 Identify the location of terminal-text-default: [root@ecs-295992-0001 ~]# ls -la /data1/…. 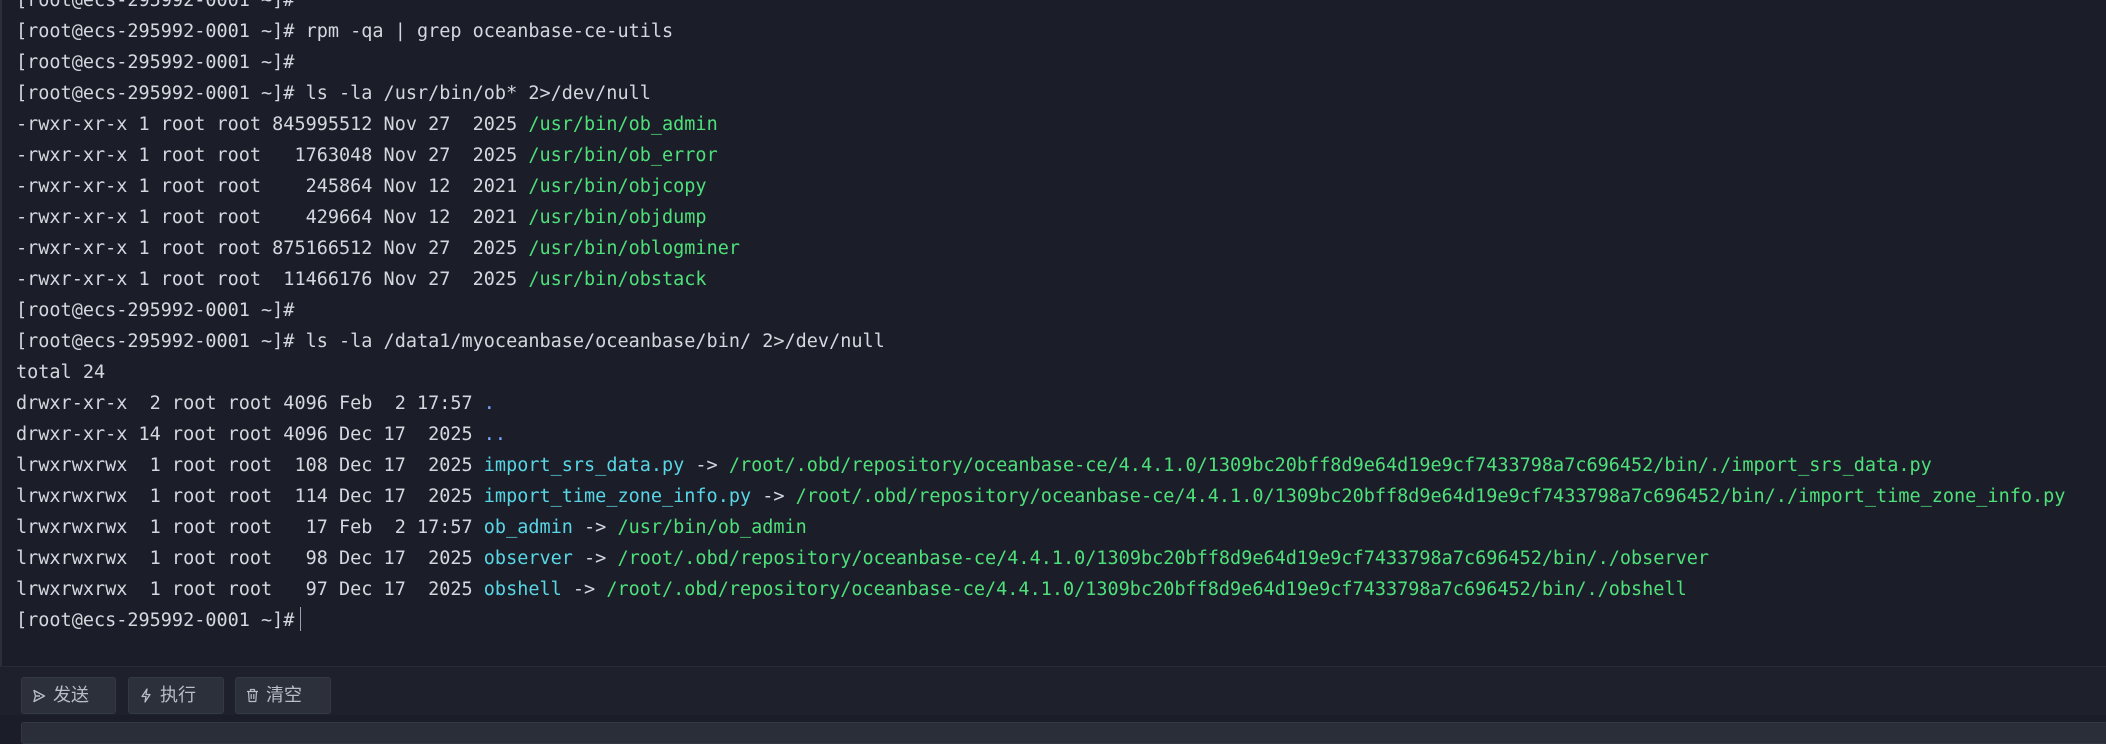
(450, 341).